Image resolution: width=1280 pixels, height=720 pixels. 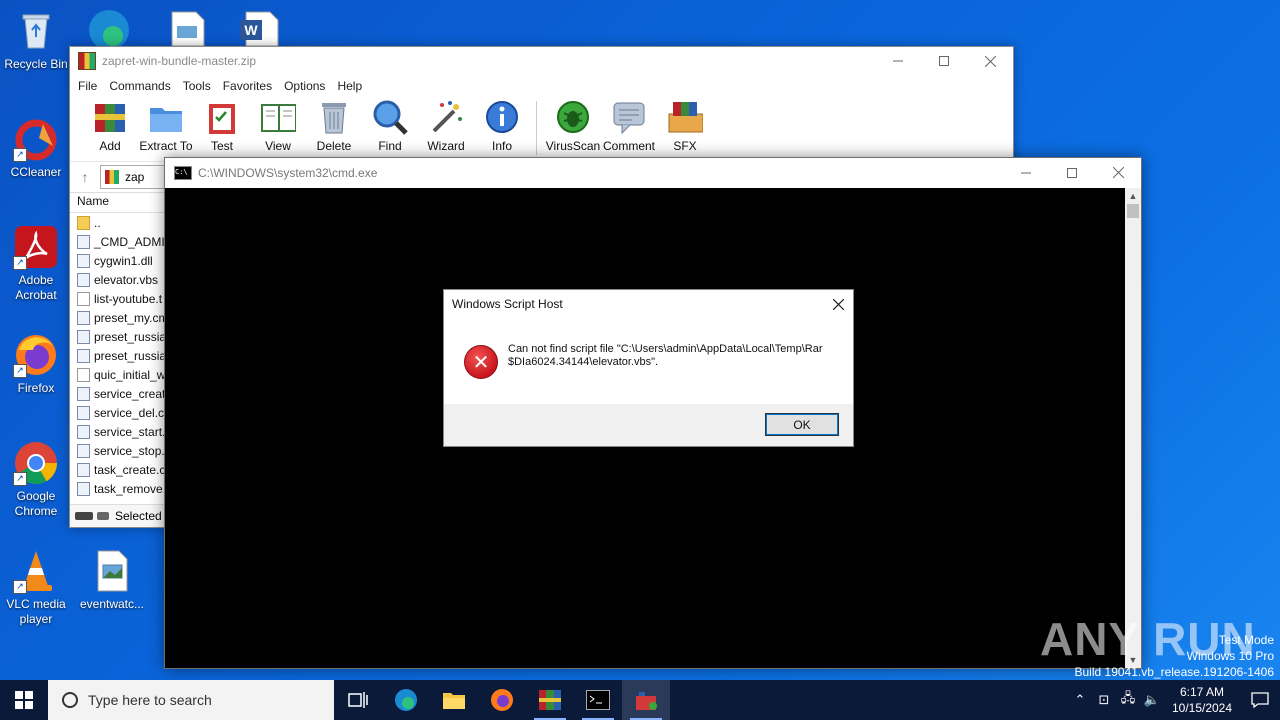 I want to click on archive-icon, so click(x=112, y=177).